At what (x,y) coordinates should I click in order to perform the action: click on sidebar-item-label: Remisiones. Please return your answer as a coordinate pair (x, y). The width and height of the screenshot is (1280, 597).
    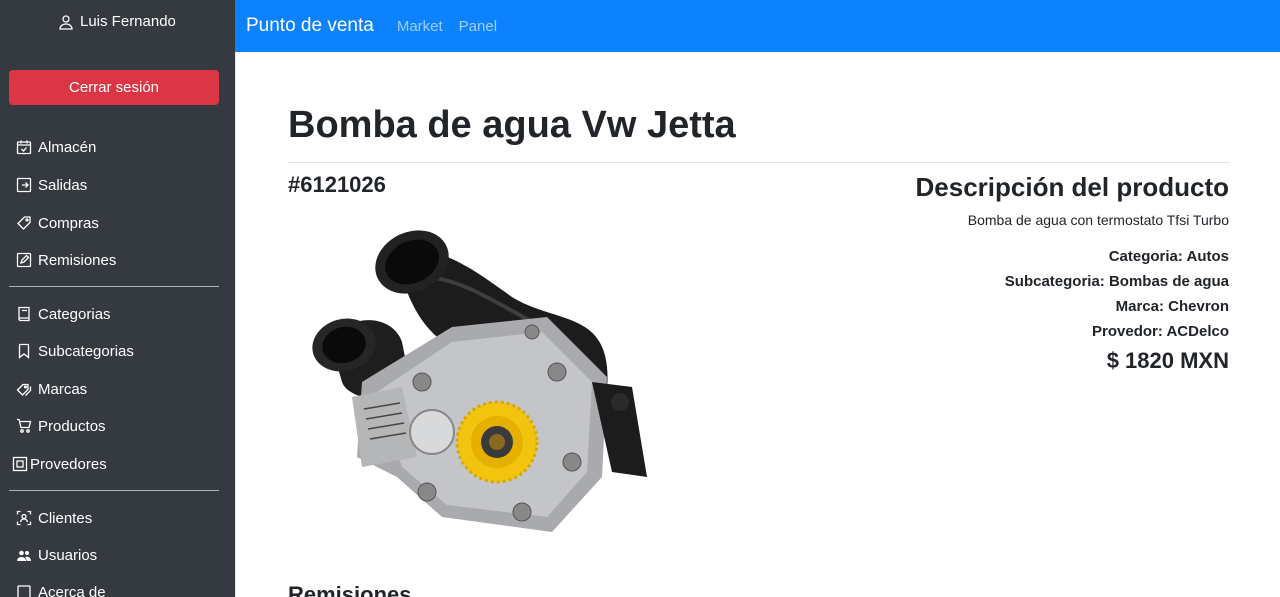
    Looking at the image, I should click on (77, 260).